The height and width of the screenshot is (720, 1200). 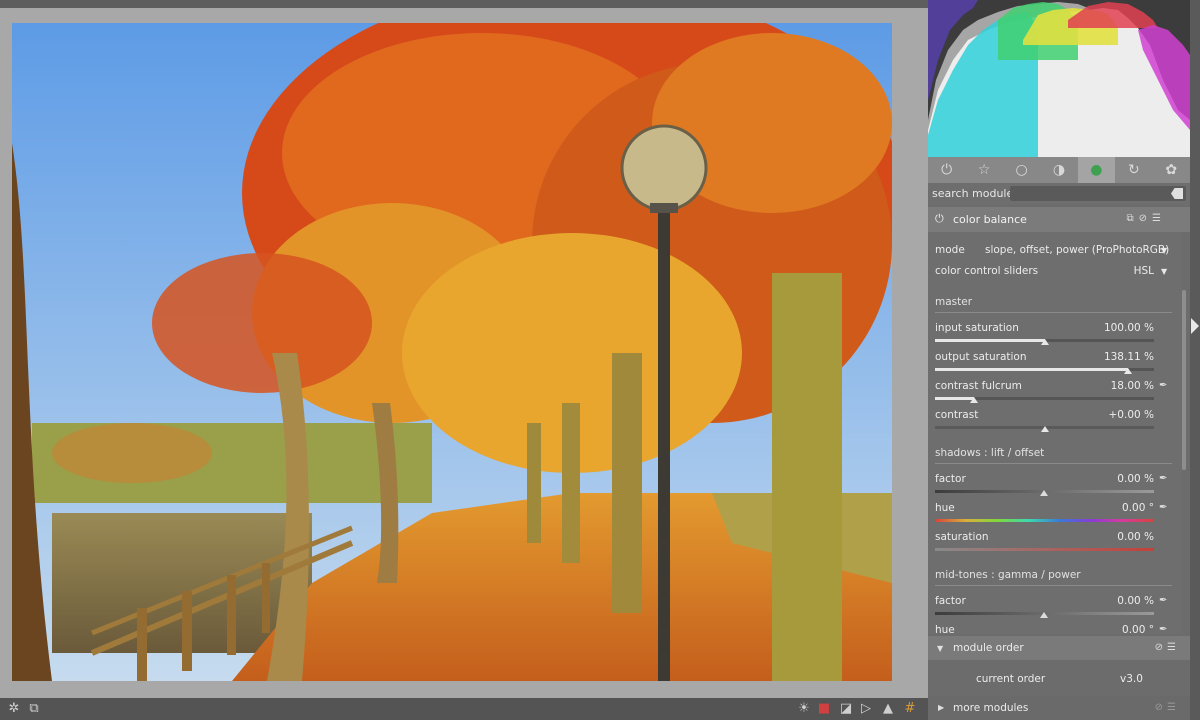 What do you see at coordinates (888, 709) in the screenshot?
I see `gamut-check-icon: ▲` at bounding box center [888, 709].